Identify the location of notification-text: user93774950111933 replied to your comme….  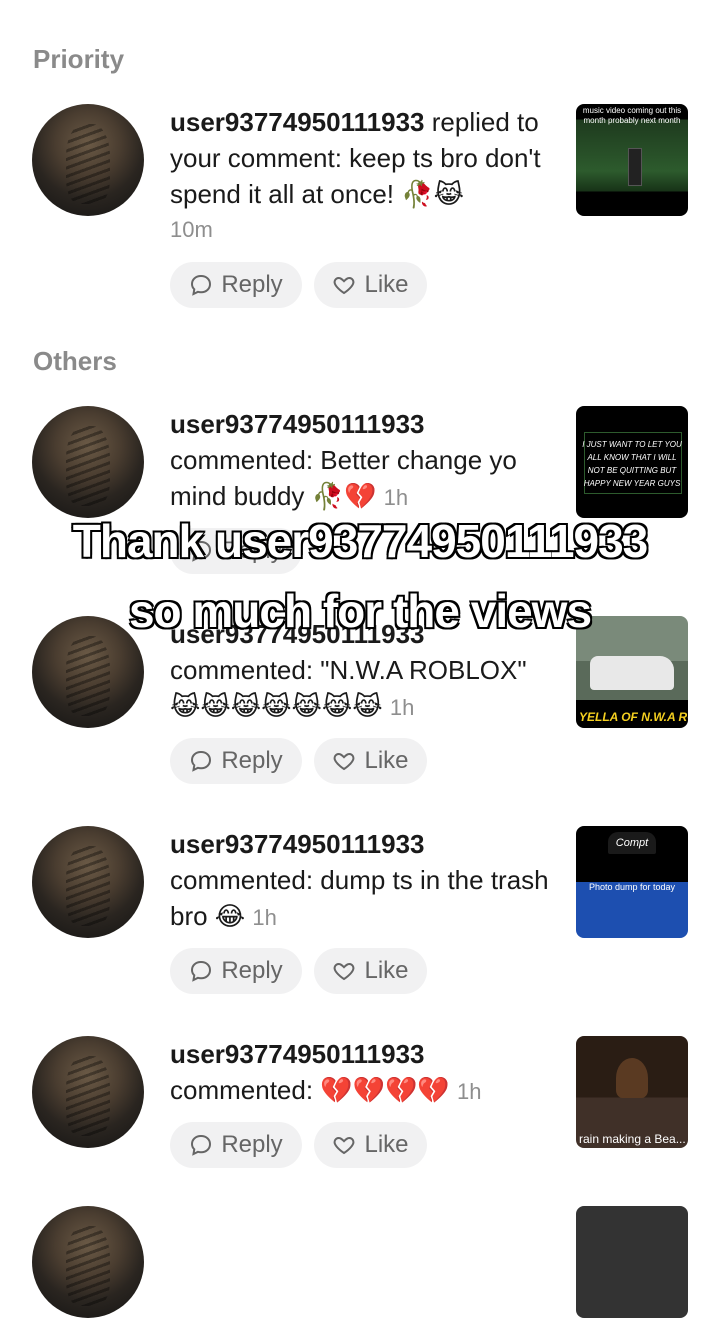
(365, 176).